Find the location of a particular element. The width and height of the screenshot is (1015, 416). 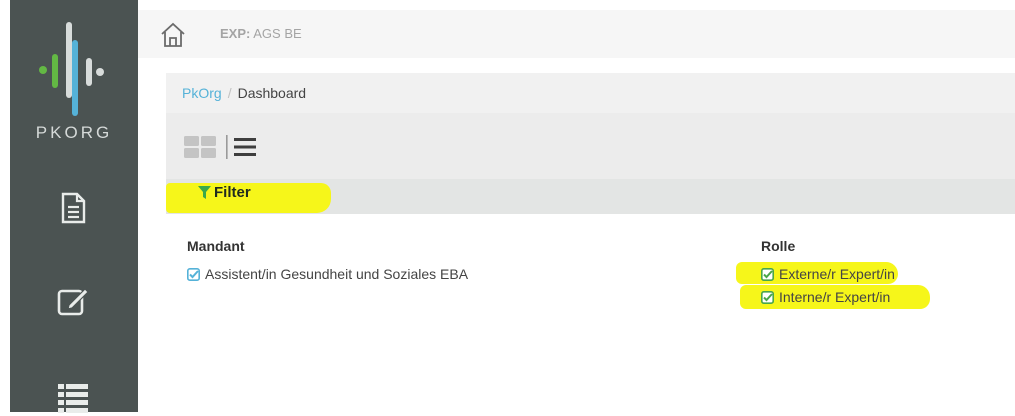

grid-view-icon is located at coordinates (200, 147).